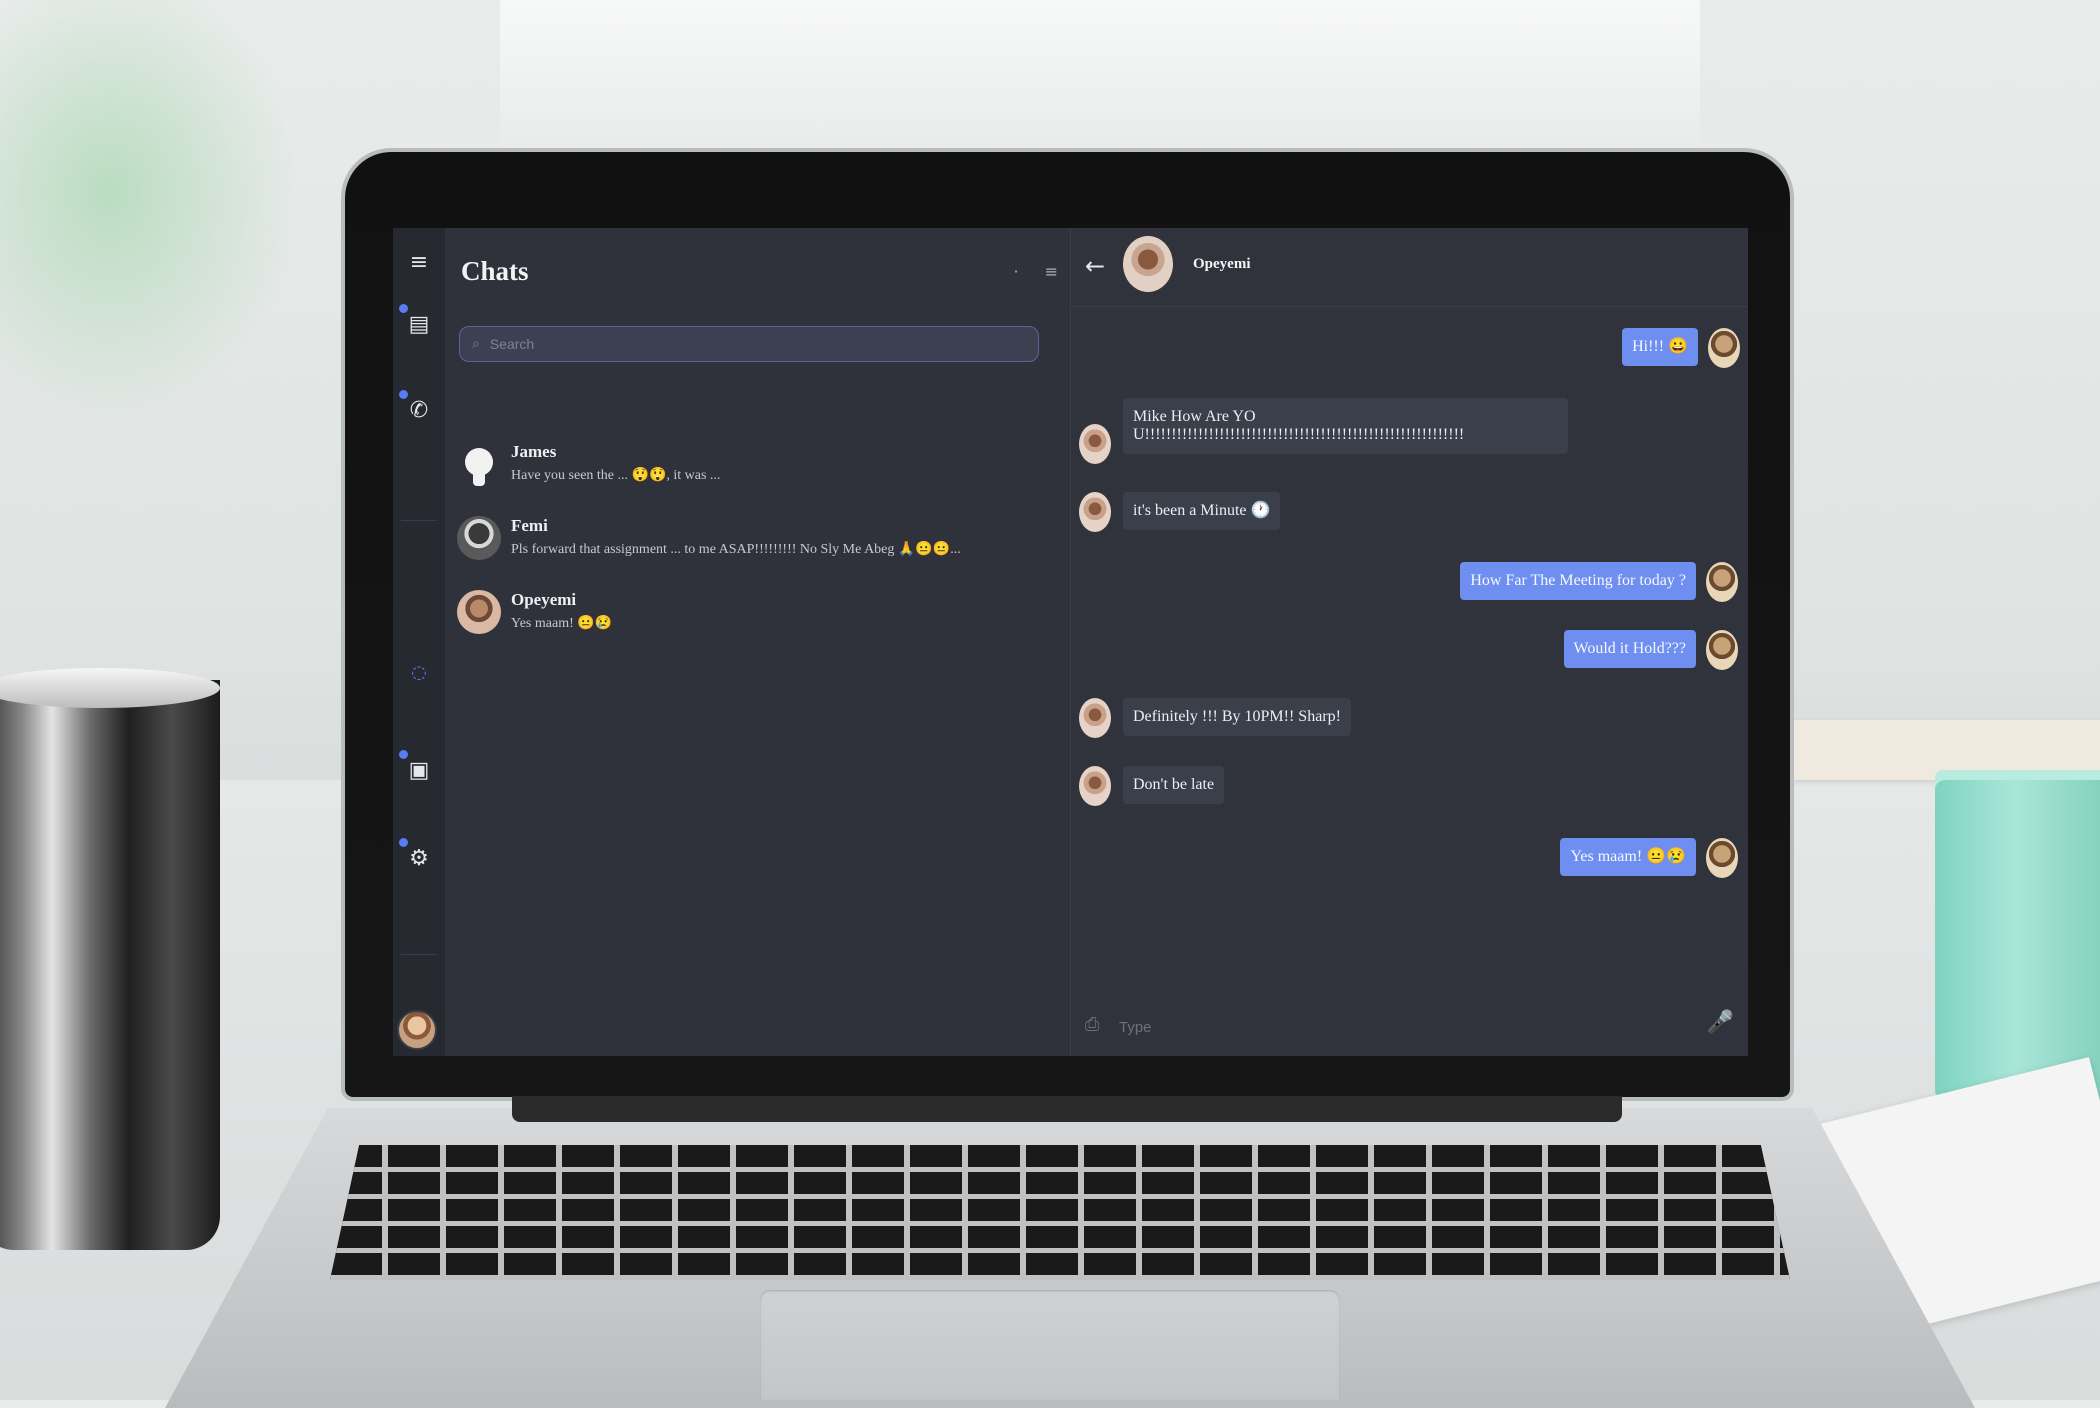 Image resolution: width=2100 pixels, height=1408 pixels. I want to click on gear-icon: ⚙, so click(419, 858).